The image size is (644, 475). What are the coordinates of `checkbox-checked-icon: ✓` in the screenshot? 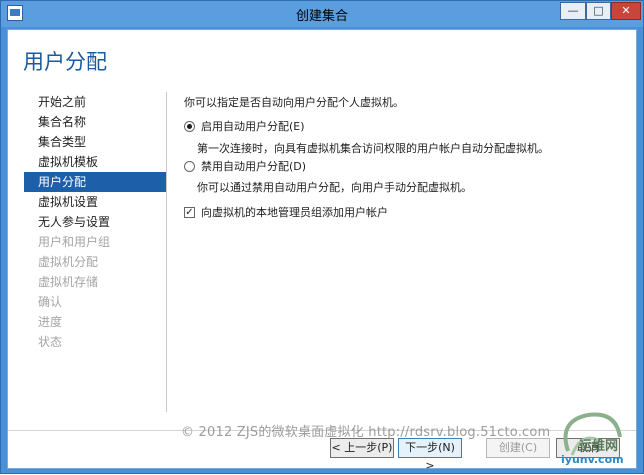 It's located at (189, 212).